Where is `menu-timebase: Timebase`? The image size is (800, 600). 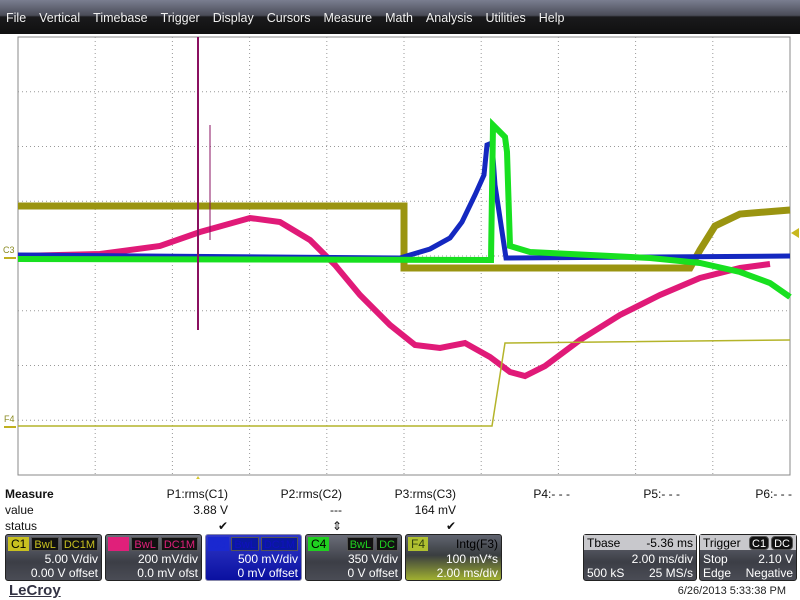 menu-timebase: Timebase is located at coordinates (120, 18).